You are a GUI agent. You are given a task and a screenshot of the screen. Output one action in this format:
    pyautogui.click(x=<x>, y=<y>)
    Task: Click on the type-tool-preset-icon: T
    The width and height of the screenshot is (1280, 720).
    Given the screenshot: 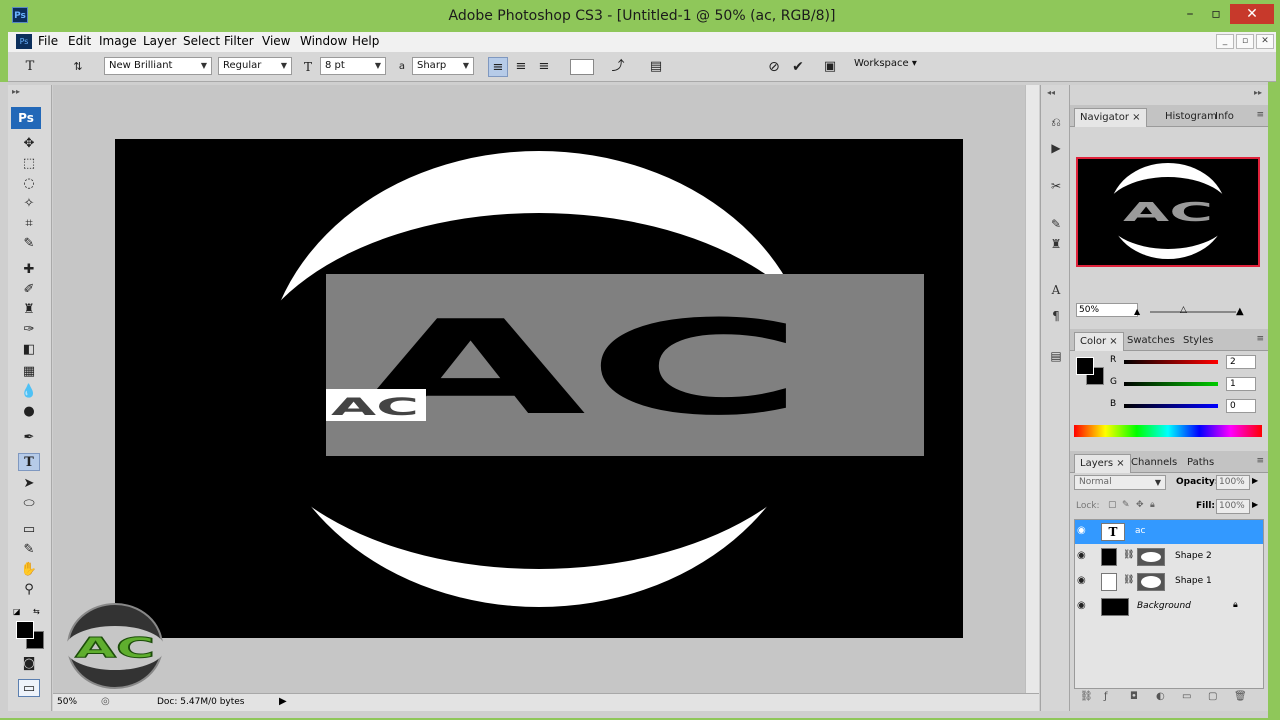 What is the action you would take?
    pyautogui.click(x=30, y=67)
    